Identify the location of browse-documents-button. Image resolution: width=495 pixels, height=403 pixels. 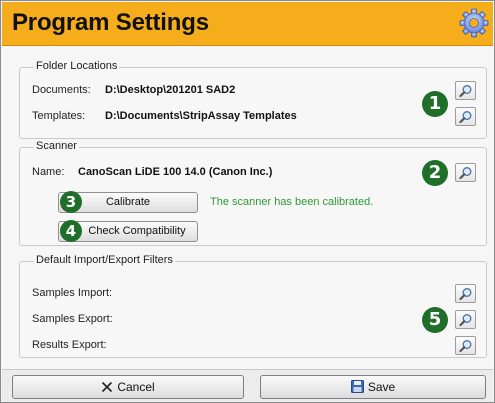
(465, 90).